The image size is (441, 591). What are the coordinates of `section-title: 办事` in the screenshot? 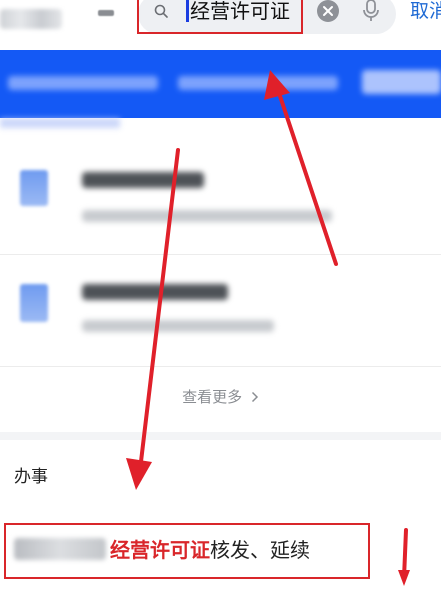 It's located at (31, 477).